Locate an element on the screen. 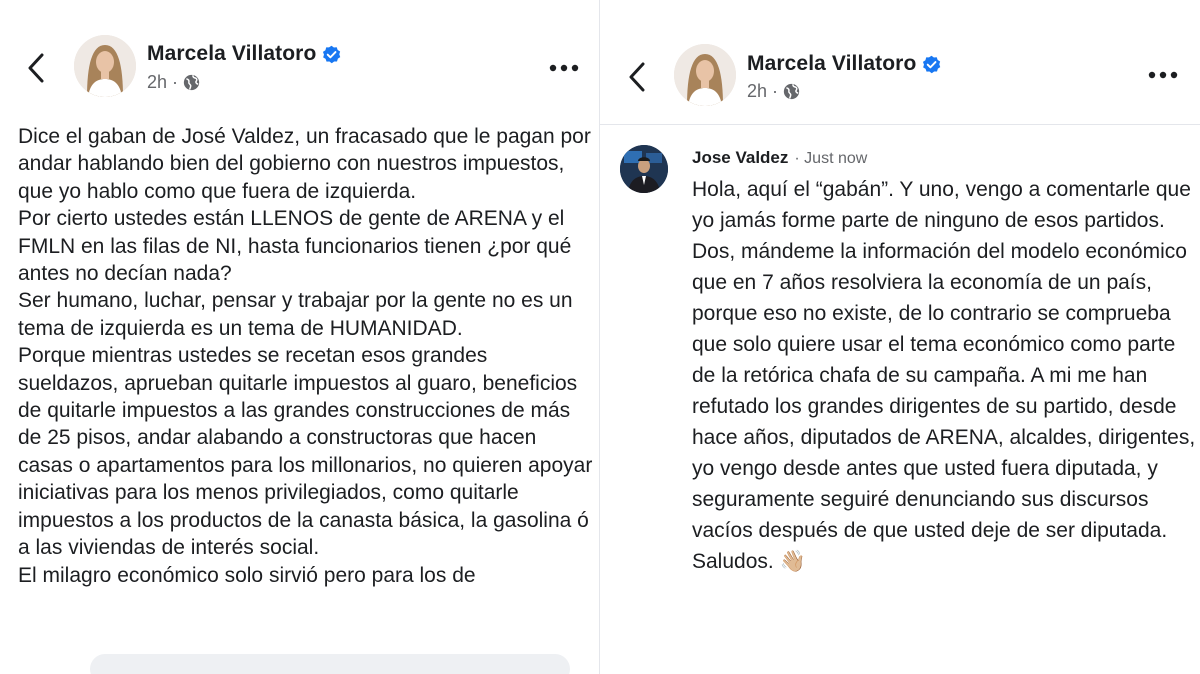 This screenshot has height=674, width=1200. commenter-avatar is located at coordinates (644, 169).